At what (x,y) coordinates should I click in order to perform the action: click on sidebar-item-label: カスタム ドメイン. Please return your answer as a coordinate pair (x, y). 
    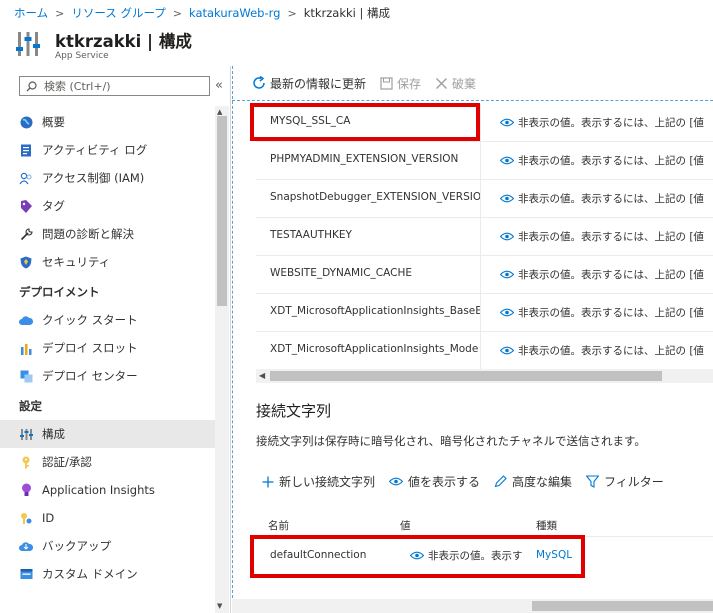
    Looking at the image, I should click on (90, 574).